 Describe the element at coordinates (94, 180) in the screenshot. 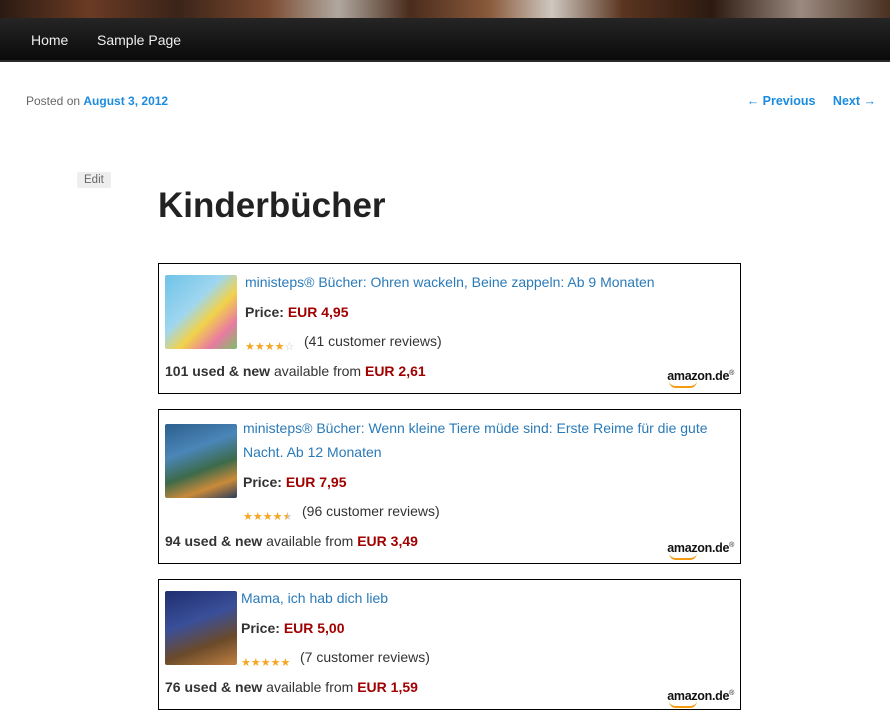

I see `edit-post-link: Edit` at that location.